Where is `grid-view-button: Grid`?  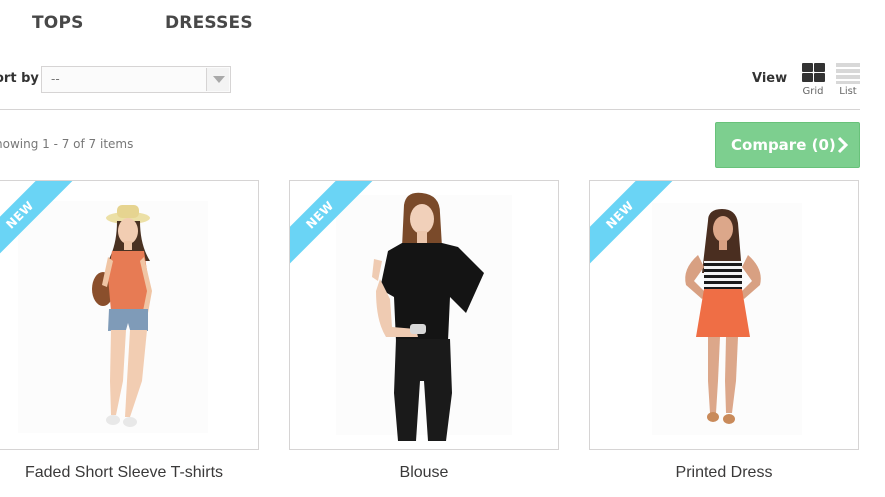 grid-view-button: Grid is located at coordinates (813, 81).